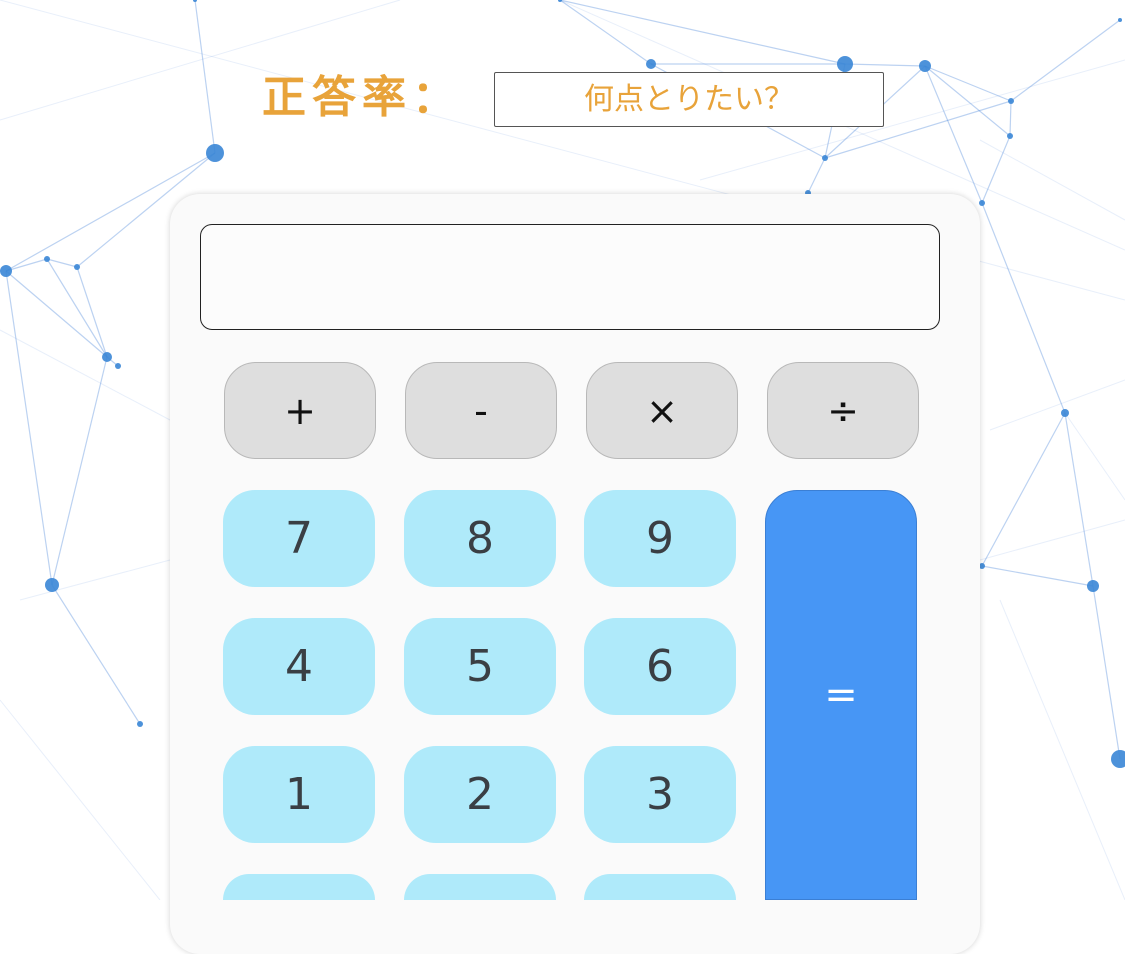 The image size is (1125, 954). Describe the element at coordinates (480, 666) in the screenshot. I see `digit-5-button: 5` at that location.